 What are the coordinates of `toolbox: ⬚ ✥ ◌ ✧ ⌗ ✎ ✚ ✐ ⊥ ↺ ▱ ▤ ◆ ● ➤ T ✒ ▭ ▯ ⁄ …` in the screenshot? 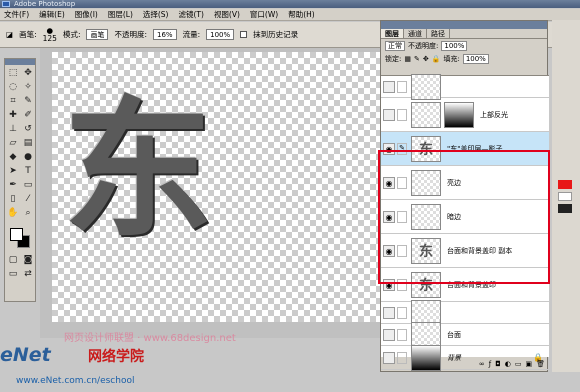 It's located at (20, 180).